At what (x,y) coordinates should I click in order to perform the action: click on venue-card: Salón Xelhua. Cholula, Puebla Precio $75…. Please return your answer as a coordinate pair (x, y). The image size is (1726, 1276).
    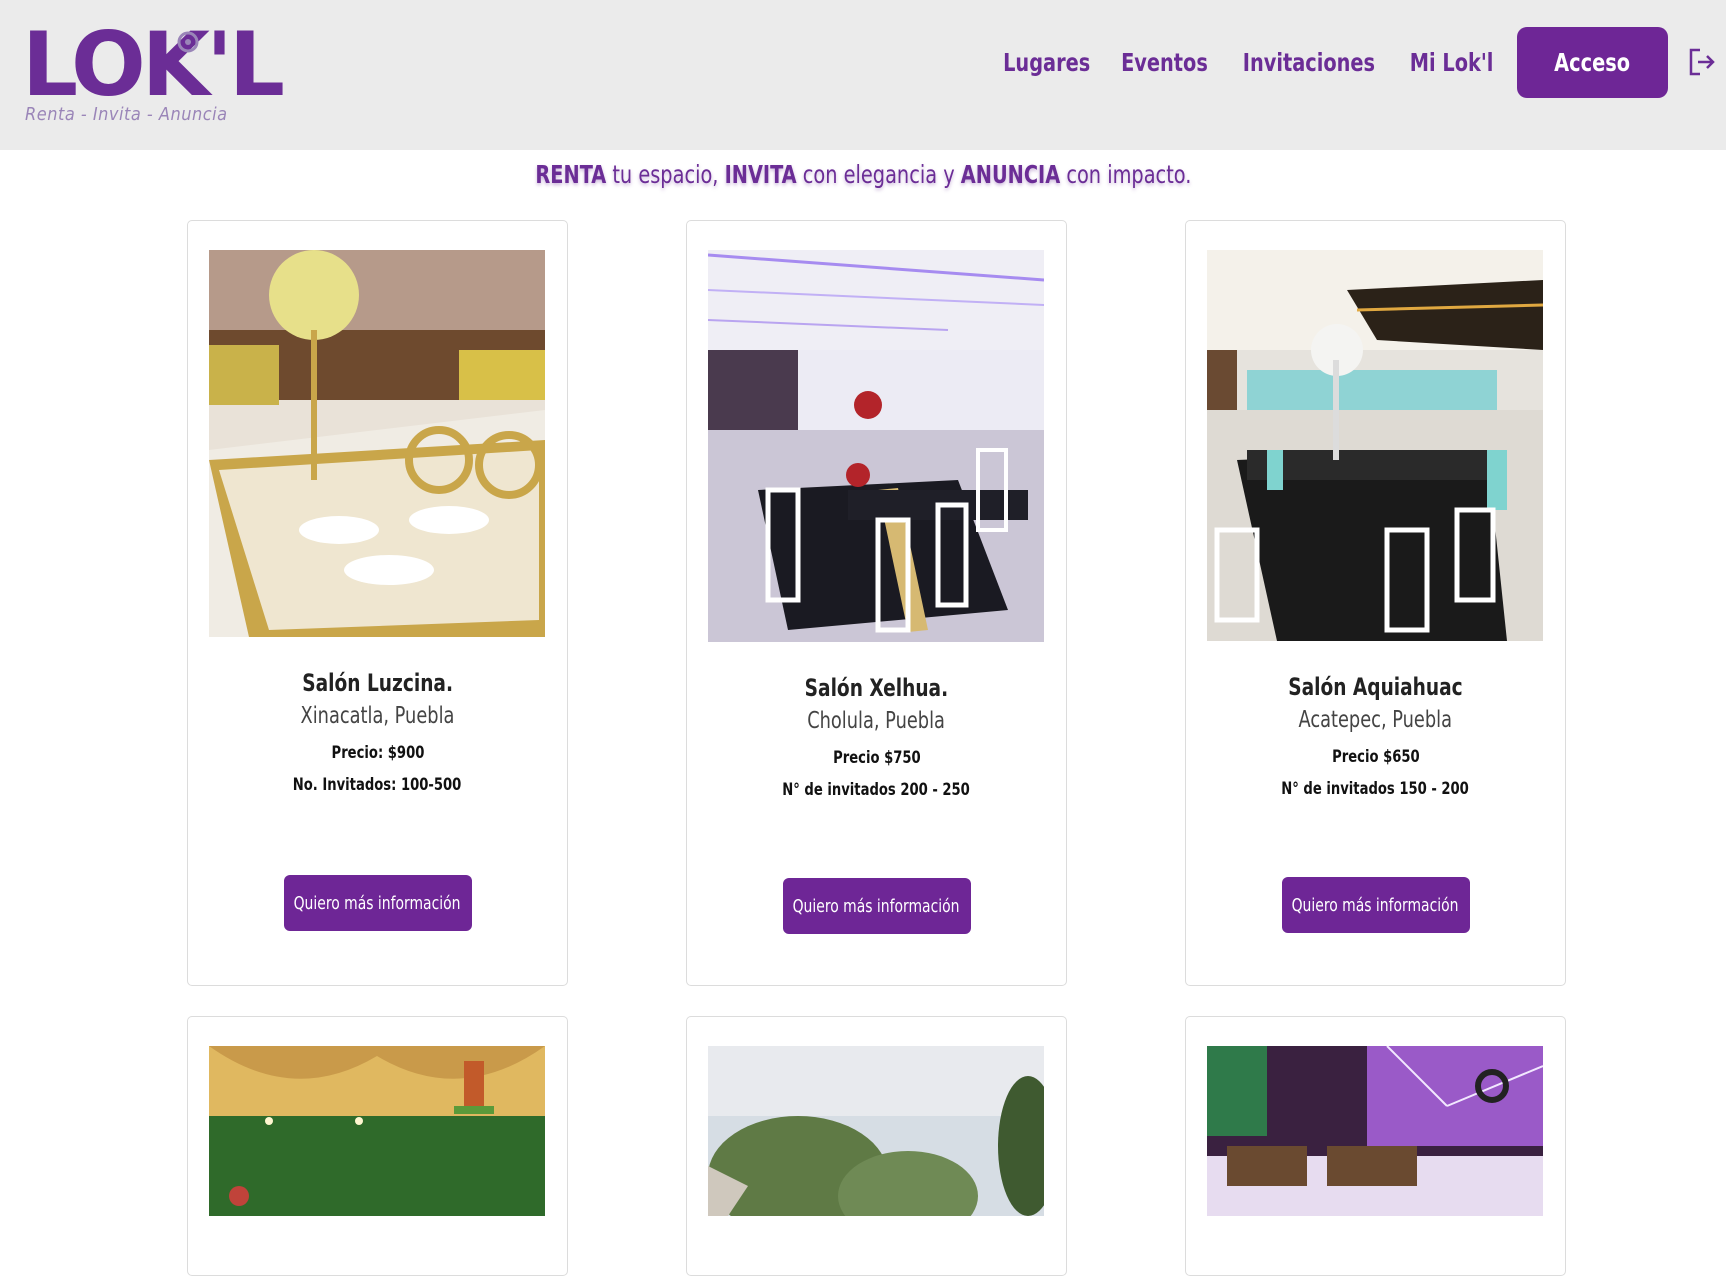
    Looking at the image, I should click on (876, 603).